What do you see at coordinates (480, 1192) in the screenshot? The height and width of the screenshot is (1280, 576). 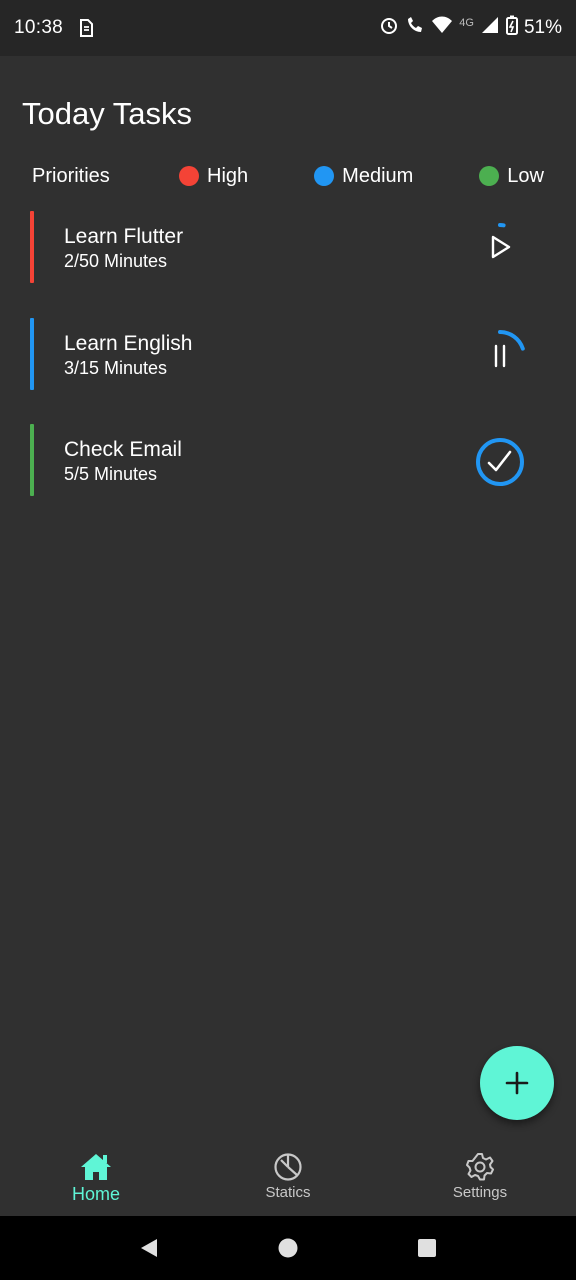 I see `nav-settings-label: Settings` at bounding box center [480, 1192].